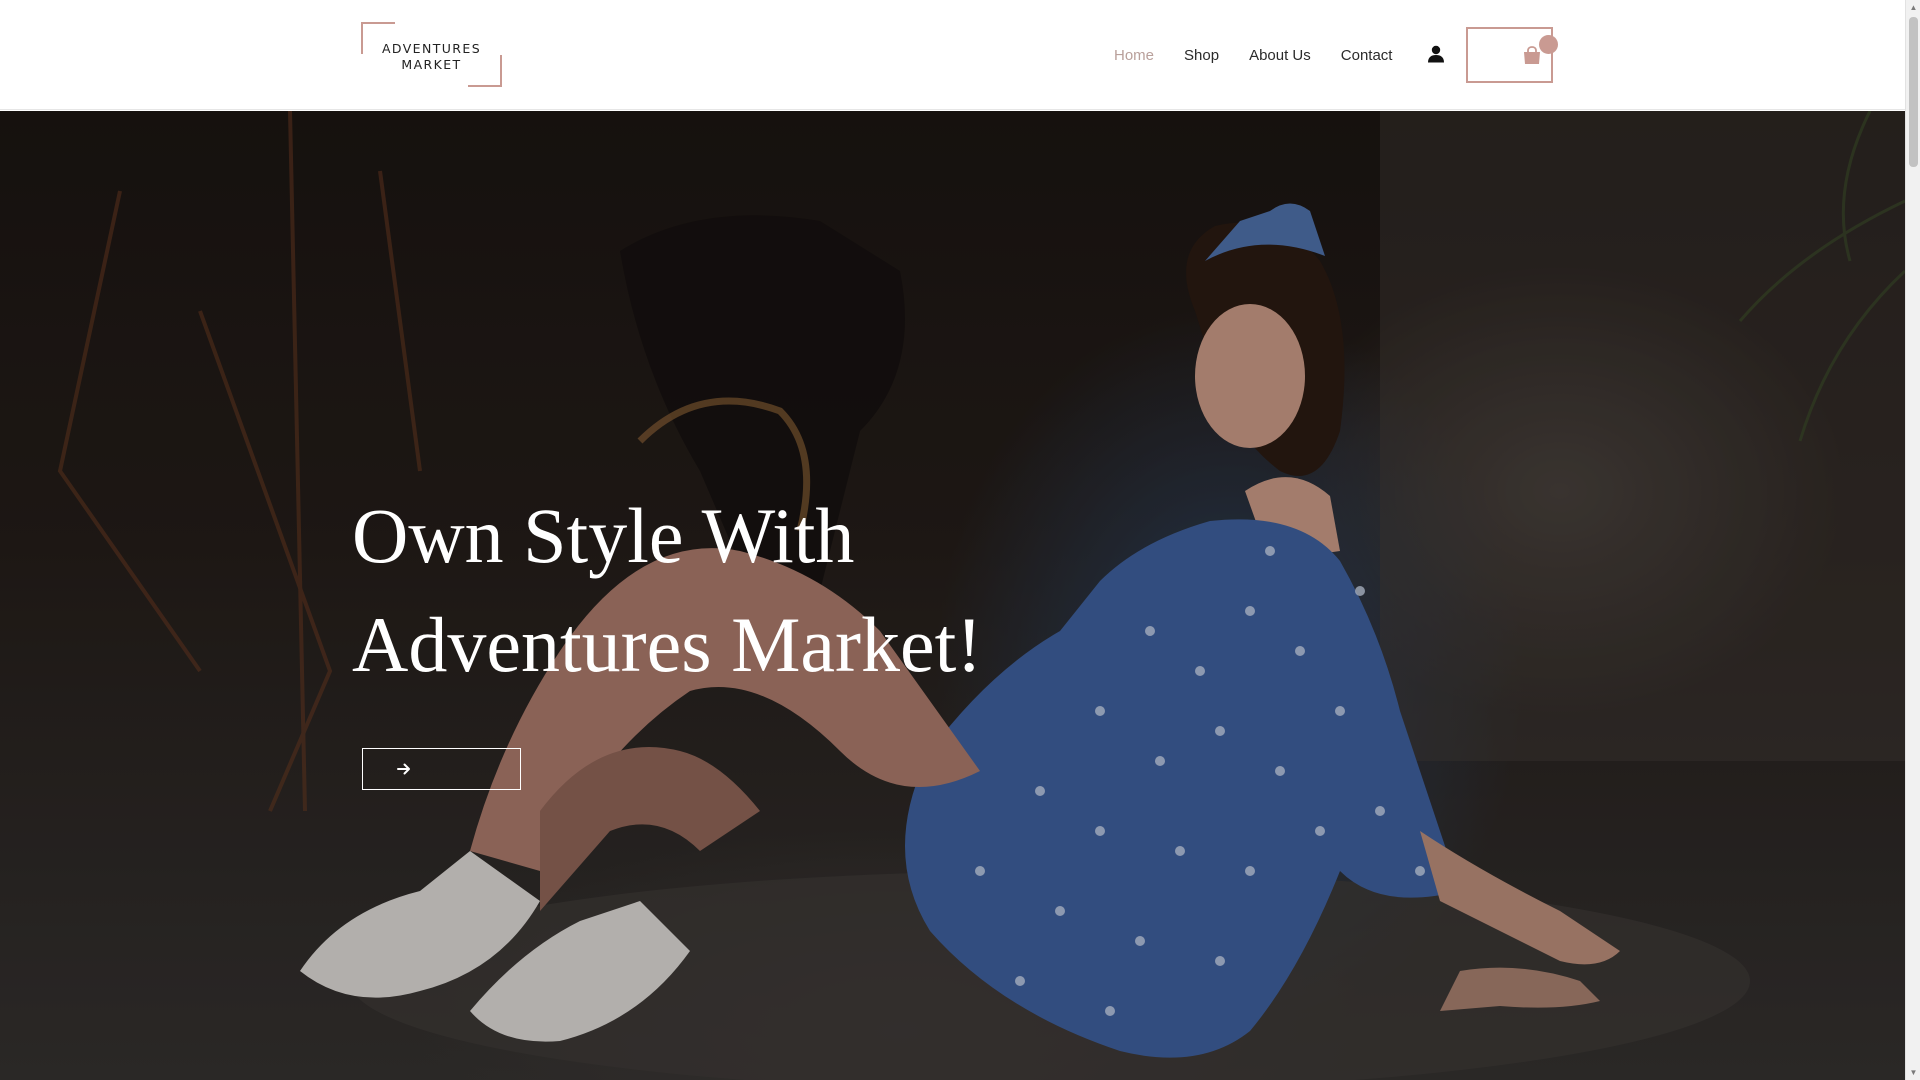  Describe the element at coordinates (1436, 54) in the screenshot. I see `user-icon` at that location.